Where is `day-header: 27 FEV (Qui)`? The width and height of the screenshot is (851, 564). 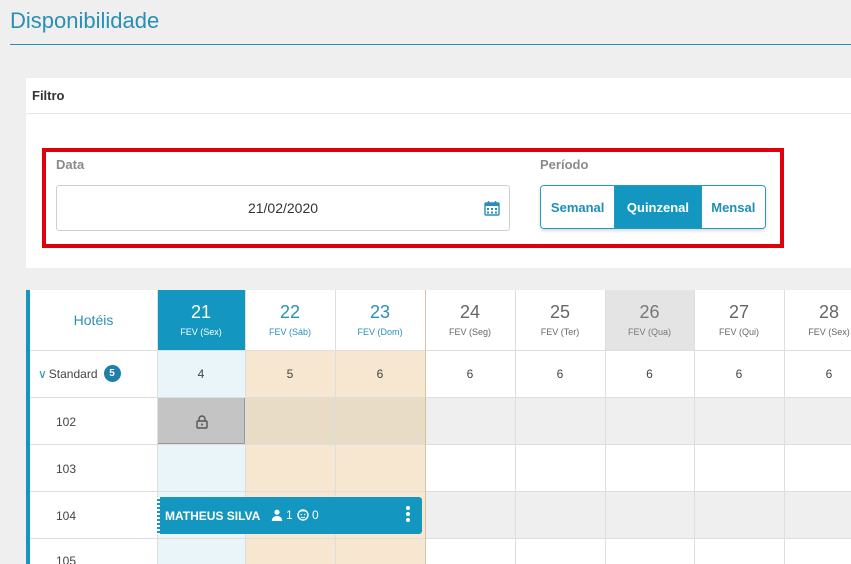 day-header: 27 FEV (Qui) is located at coordinates (739, 320).